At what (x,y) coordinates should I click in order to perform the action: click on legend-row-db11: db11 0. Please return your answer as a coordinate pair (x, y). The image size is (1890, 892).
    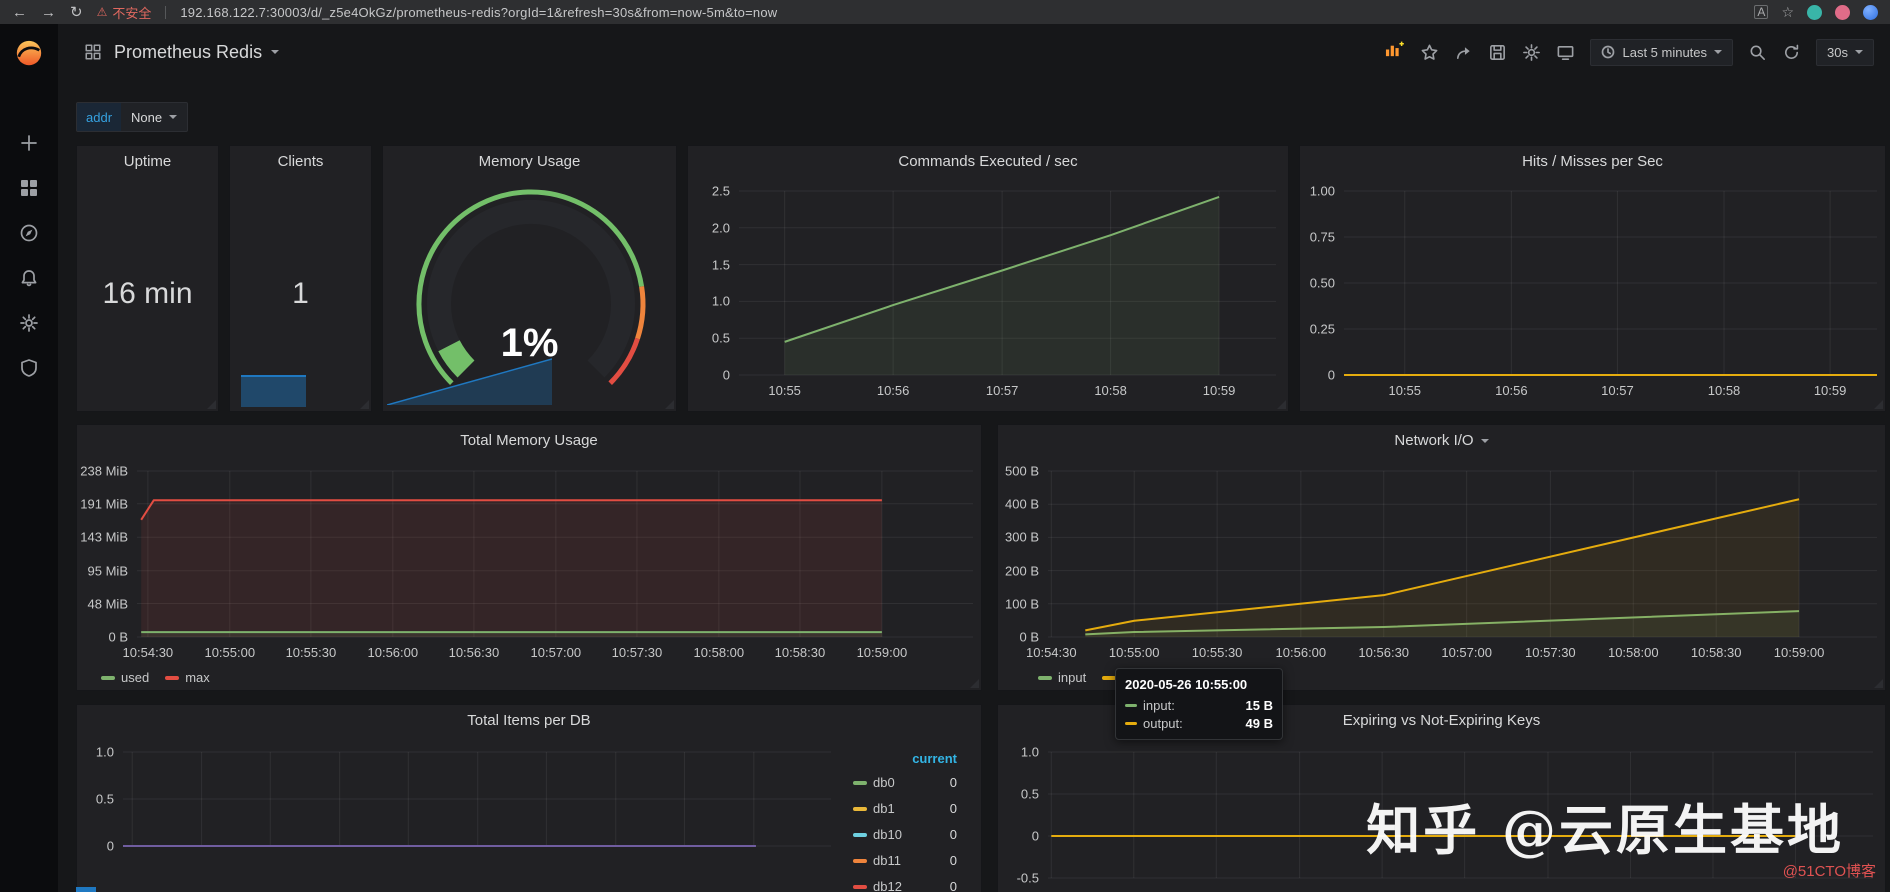
    Looking at the image, I should click on (905, 860).